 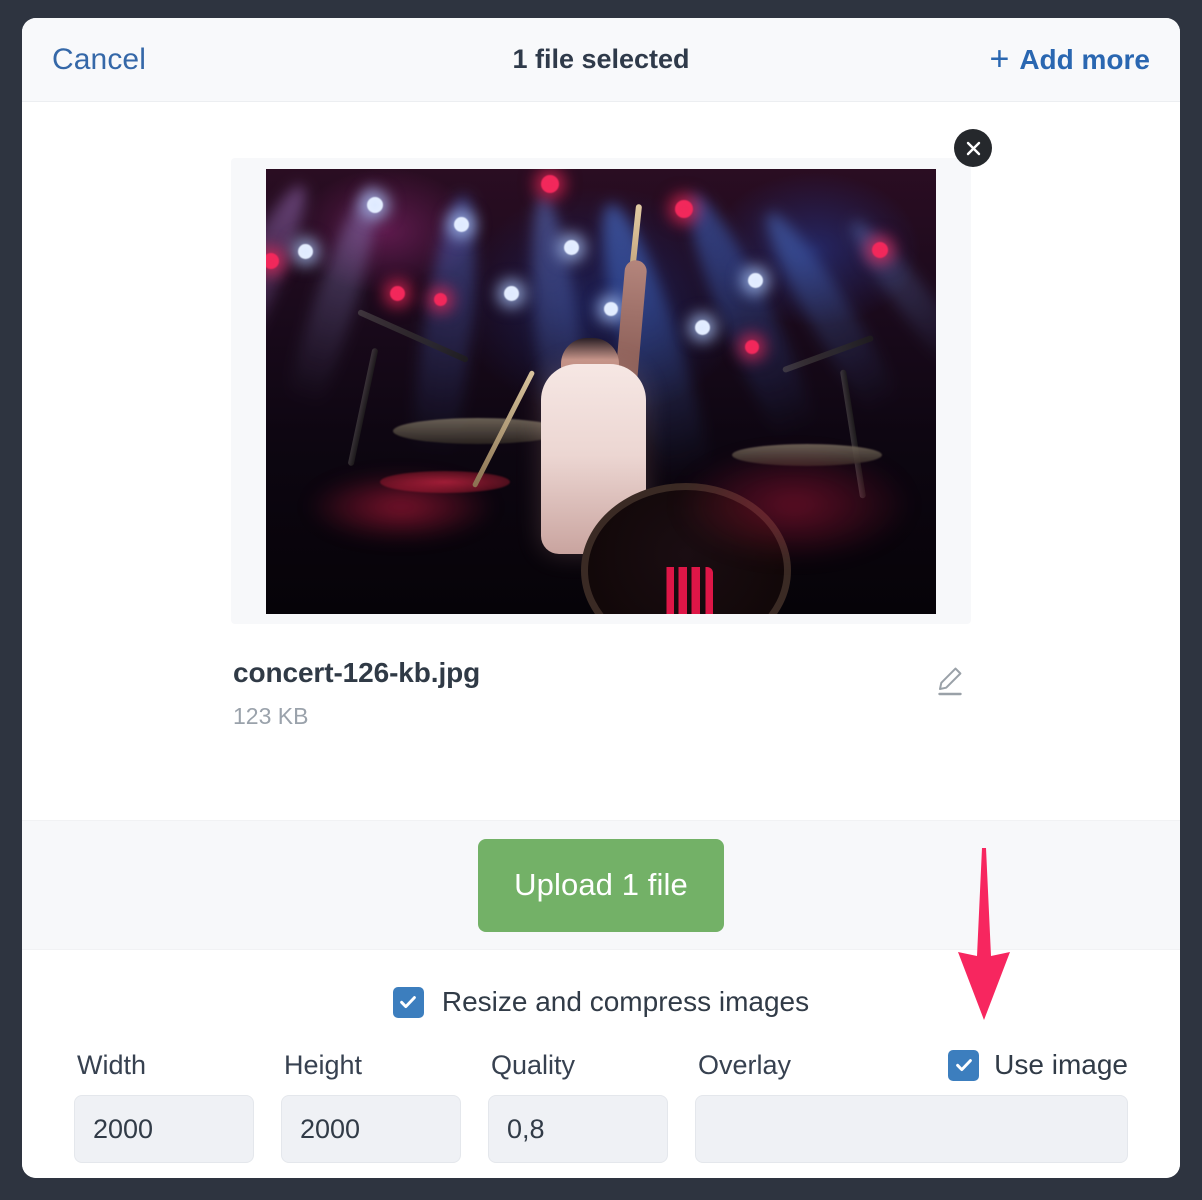 I want to click on plus-icon: +, so click(x=999, y=58).